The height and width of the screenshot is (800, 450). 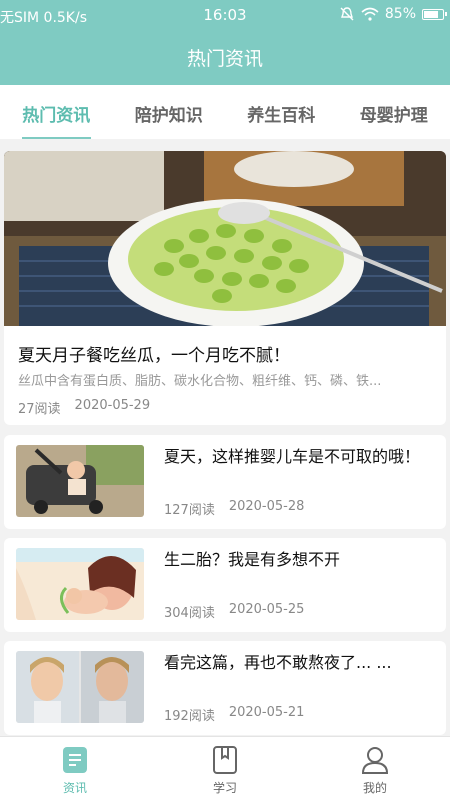 What do you see at coordinates (370, 14) in the screenshot?
I see `wifi-icon` at bounding box center [370, 14].